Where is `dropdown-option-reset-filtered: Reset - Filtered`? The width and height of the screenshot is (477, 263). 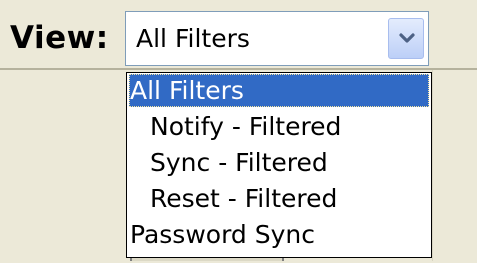 dropdown-option-reset-filtered: Reset - Filtered is located at coordinates (279, 198).